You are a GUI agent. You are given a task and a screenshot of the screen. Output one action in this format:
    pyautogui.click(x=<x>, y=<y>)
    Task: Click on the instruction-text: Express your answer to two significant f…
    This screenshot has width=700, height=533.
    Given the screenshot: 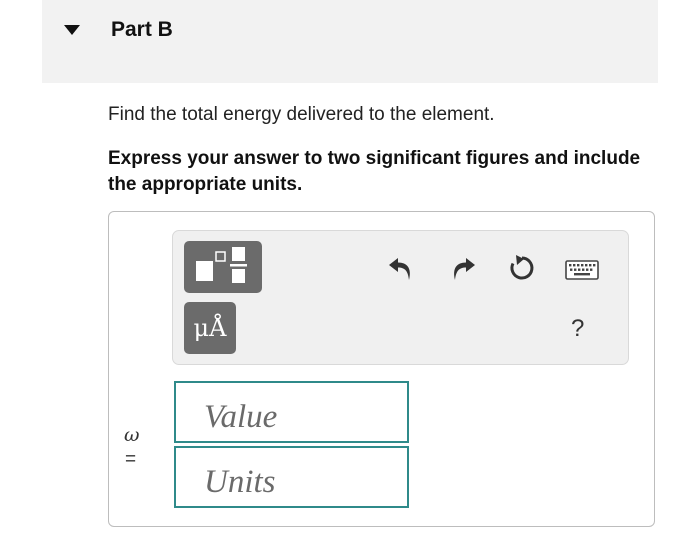 What is the action you would take?
    pyautogui.click(x=374, y=171)
    